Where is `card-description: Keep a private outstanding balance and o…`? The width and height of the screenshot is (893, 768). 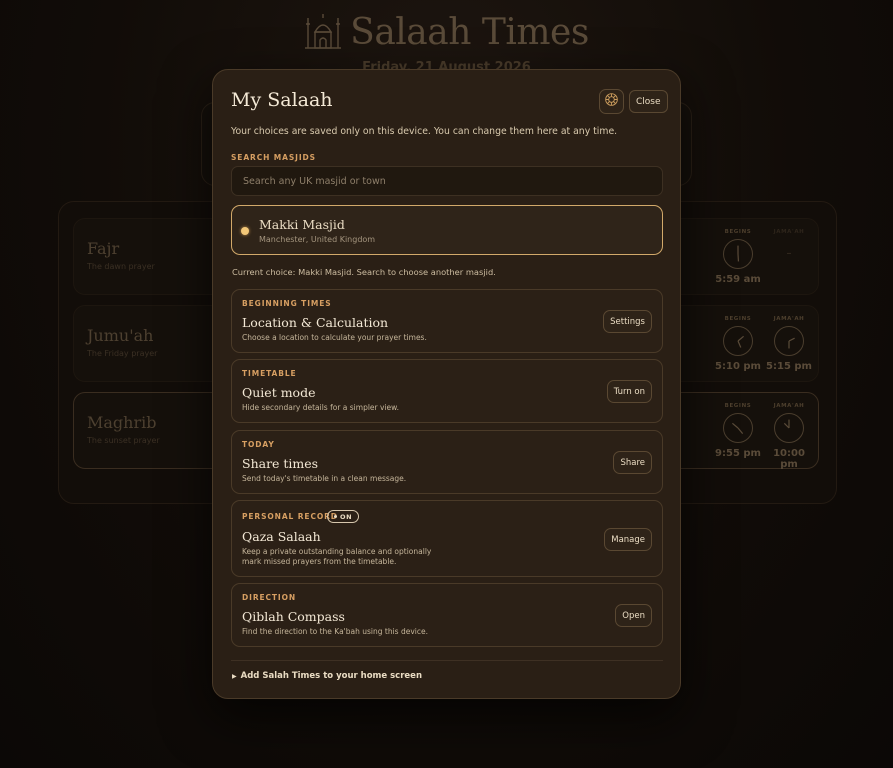 card-description: Keep a private outstanding balance and o… is located at coordinates (337, 556).